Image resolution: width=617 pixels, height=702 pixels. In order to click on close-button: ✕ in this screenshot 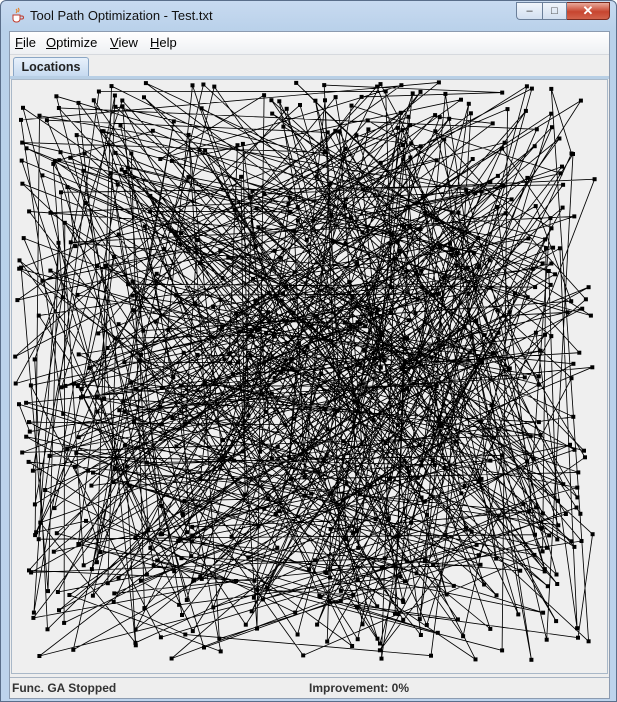, I will do `click(588, 11)`.